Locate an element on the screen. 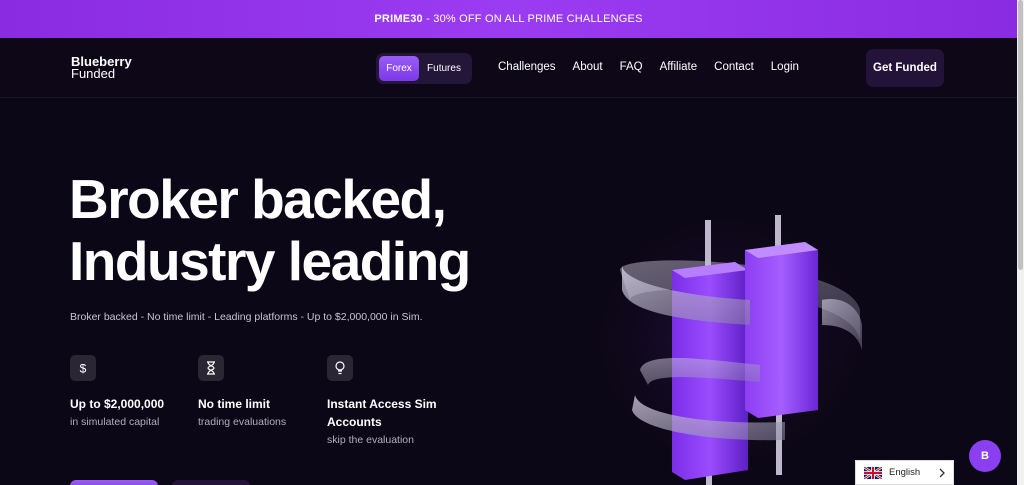 Image resolution: width=1024 pixels, height=485 pixels. feature-capital: $ Up to $2,000,000 in simulated capital is located at coordinates (117, 391).